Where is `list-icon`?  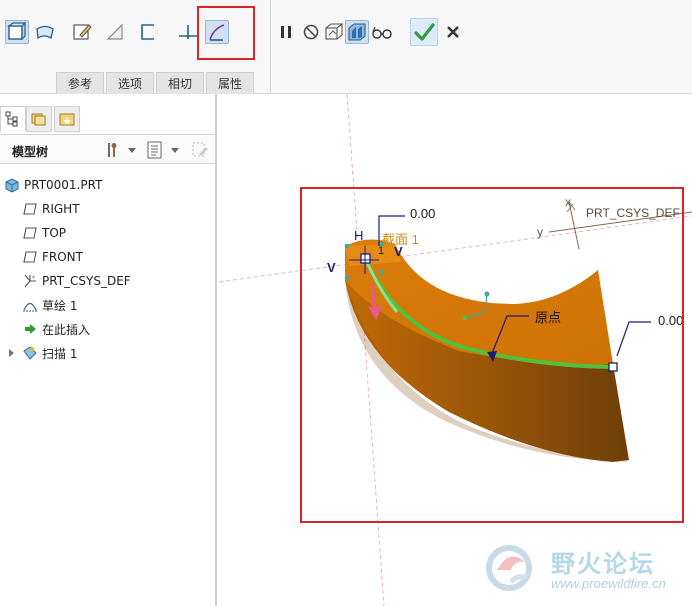
list-icon is located at coordinates (154, 150).